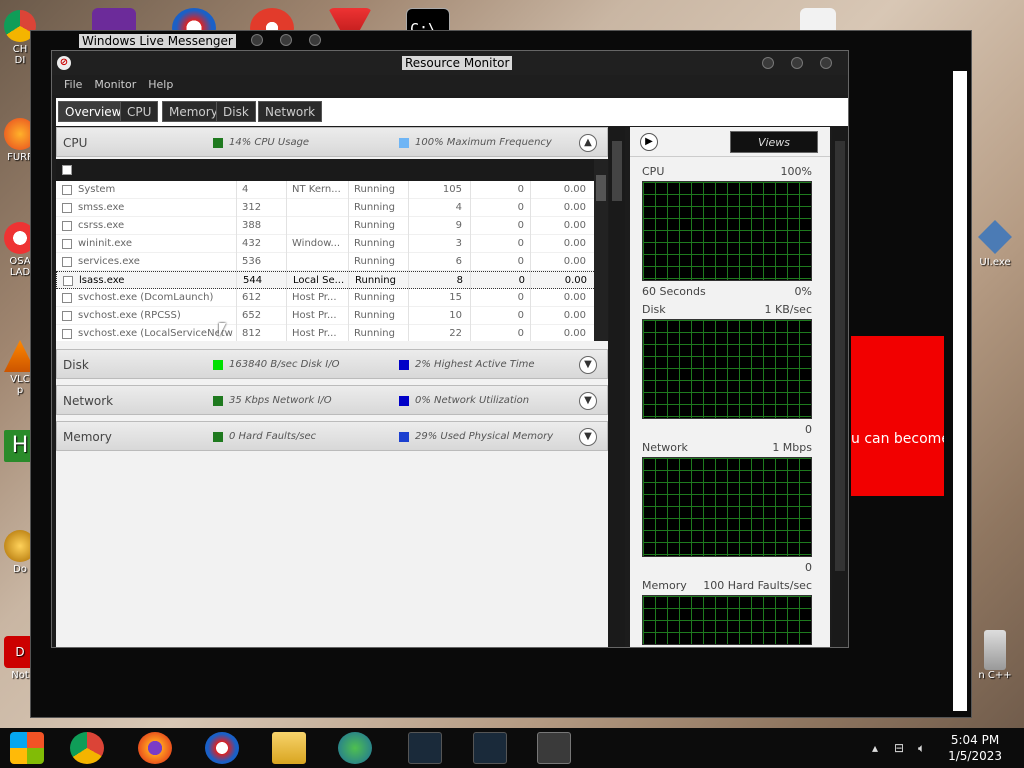  Describe the element at coordinates (332, 280) in the screenshot. I see `table-row: lsass.exe 544 Local Se... Running 8 0 0.00` at that location.